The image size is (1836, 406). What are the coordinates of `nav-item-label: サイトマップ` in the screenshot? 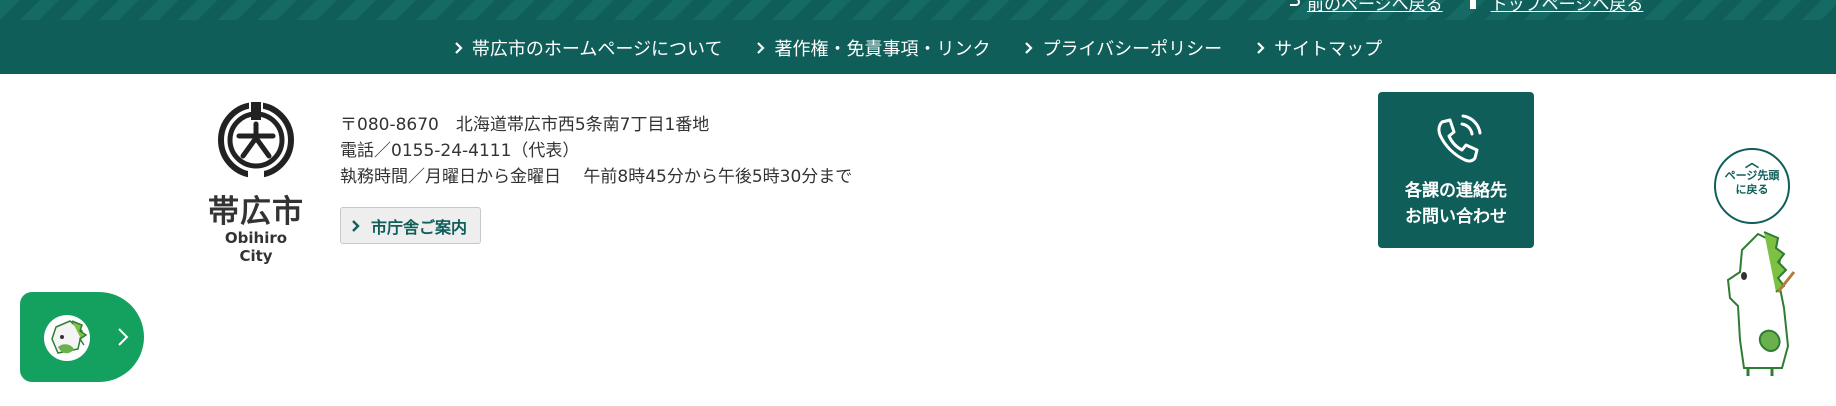 It's located at (1328, 49).